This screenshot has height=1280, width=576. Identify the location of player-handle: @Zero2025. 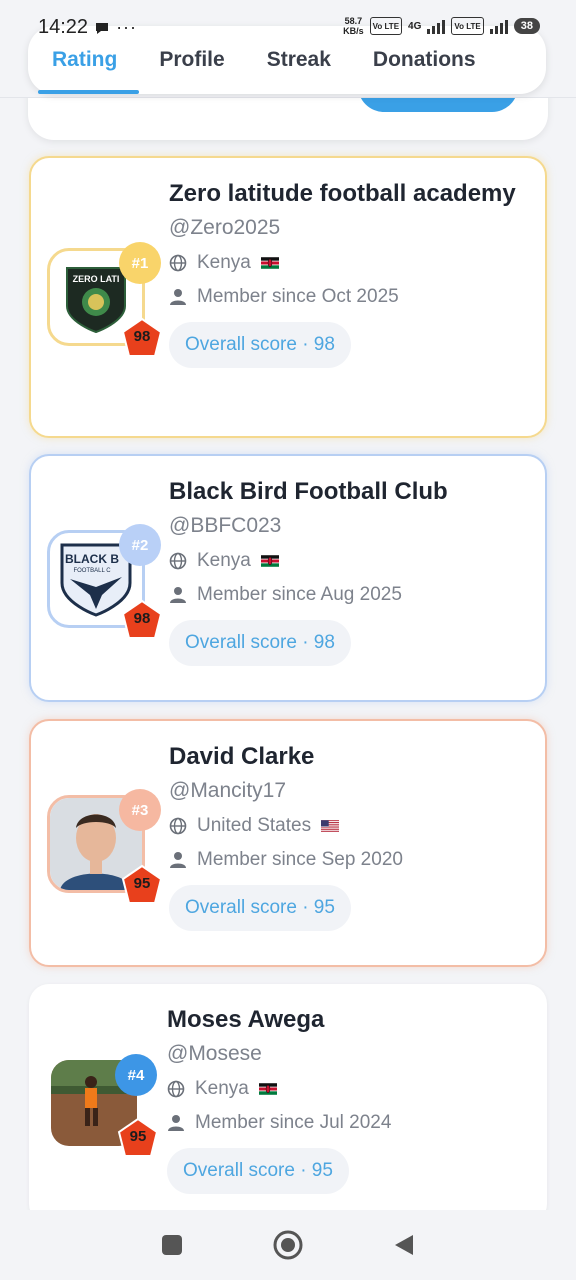
(225, 227).